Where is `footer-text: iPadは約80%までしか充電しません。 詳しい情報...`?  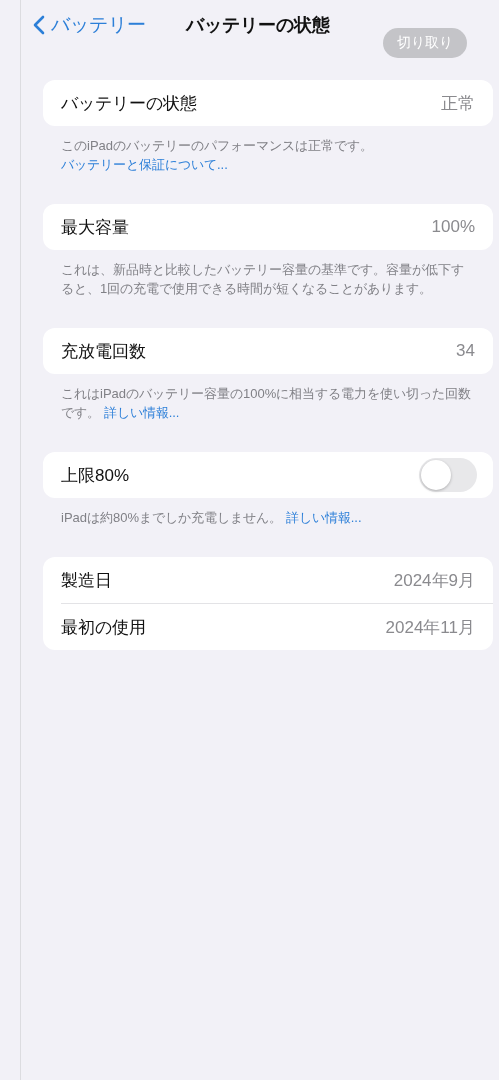 footer-text: iPadは約80%までしか充電しません。 詳しい情報... is located at coordinates (211, 518).